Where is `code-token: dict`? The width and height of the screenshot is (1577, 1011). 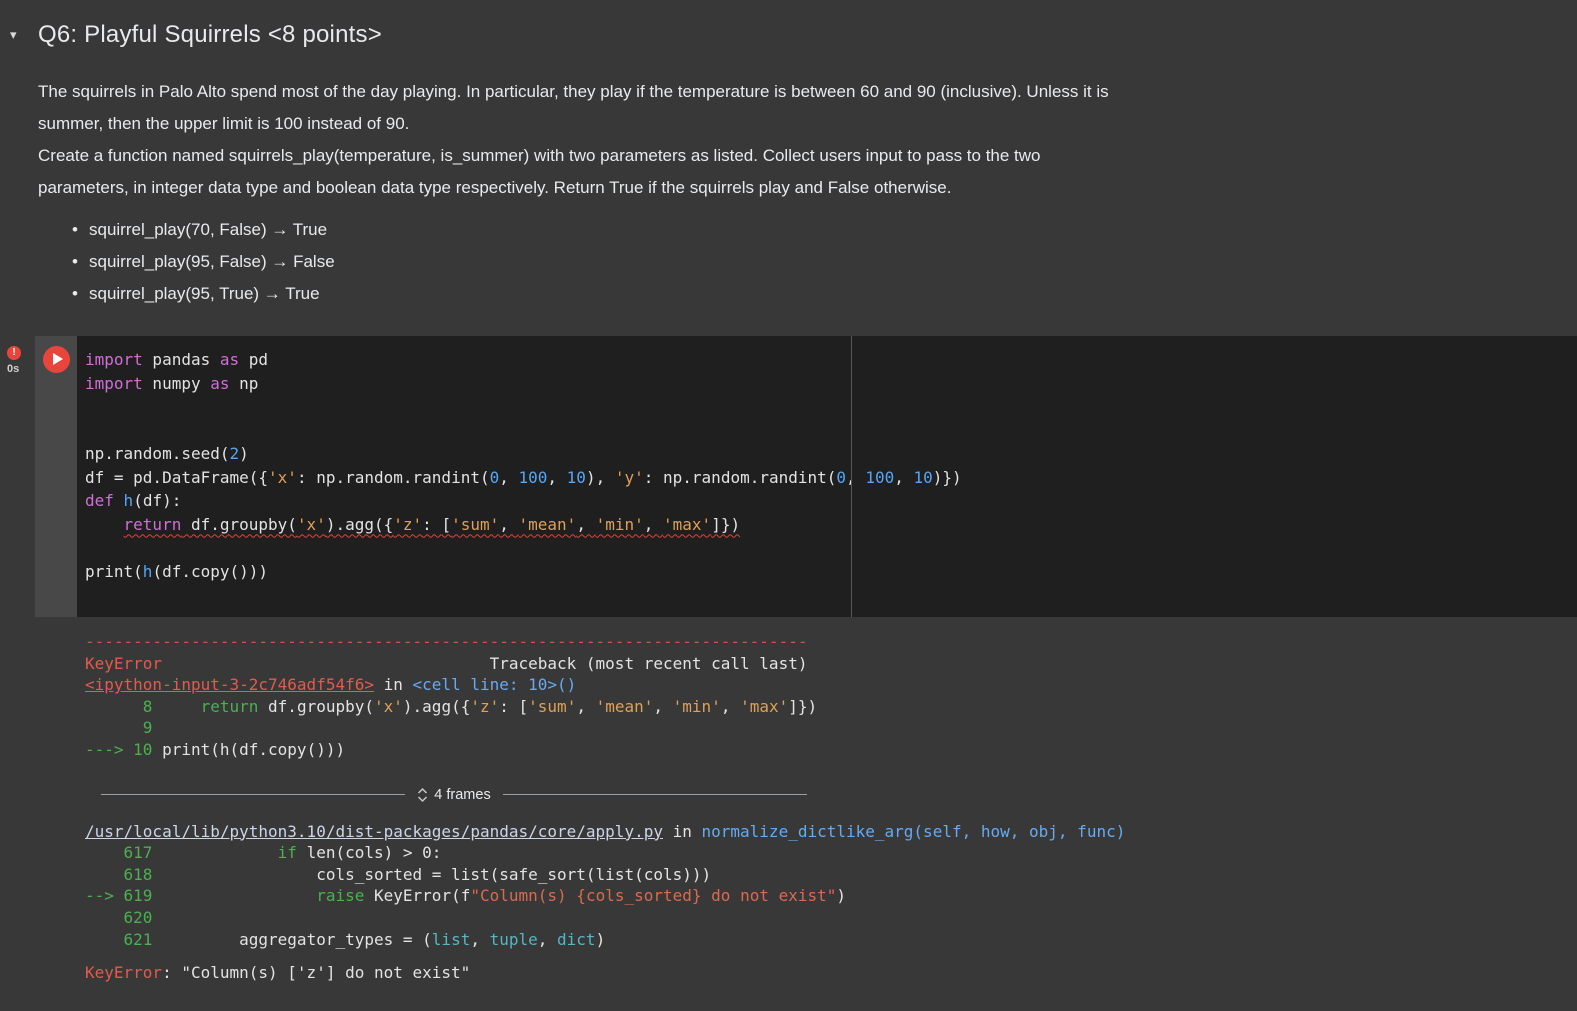
code-token: dict is located at coordinates (576, 939).